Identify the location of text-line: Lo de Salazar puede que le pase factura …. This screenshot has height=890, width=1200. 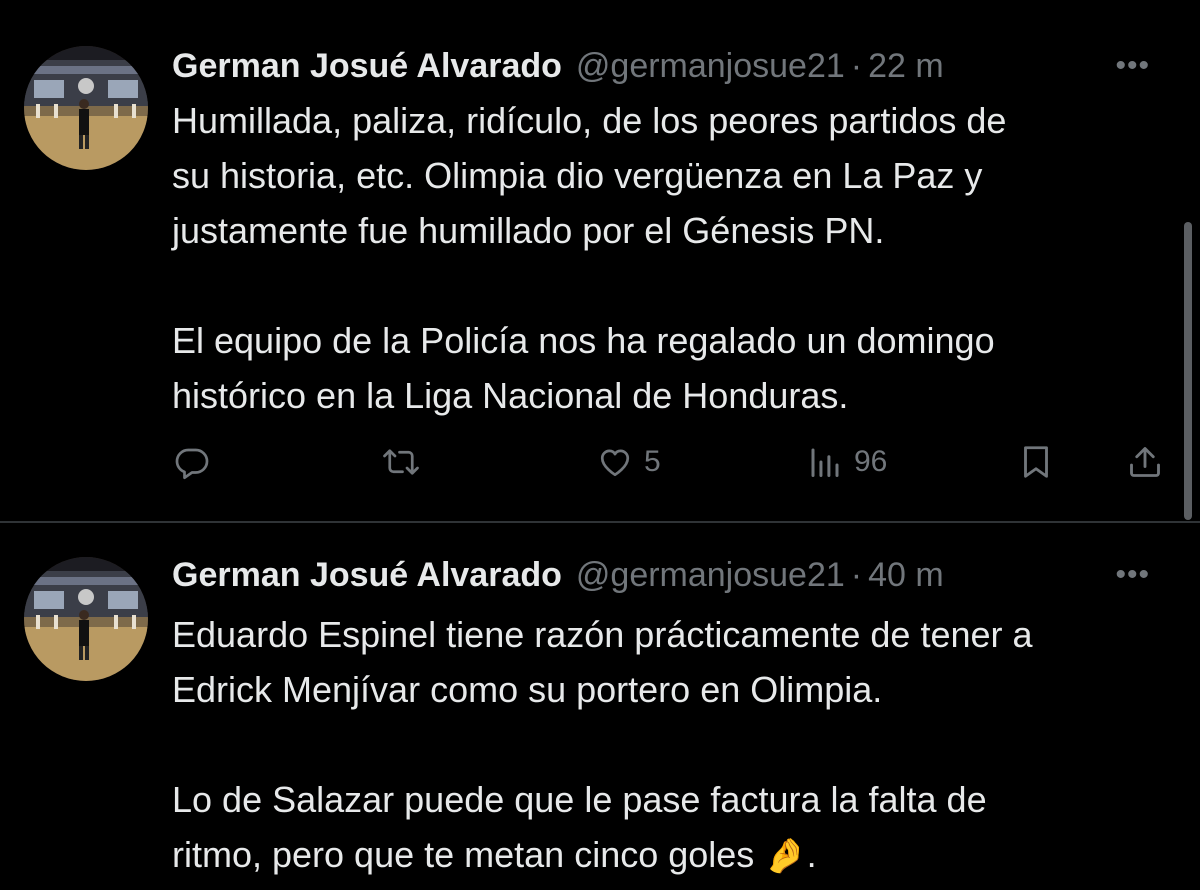
(579, 799).